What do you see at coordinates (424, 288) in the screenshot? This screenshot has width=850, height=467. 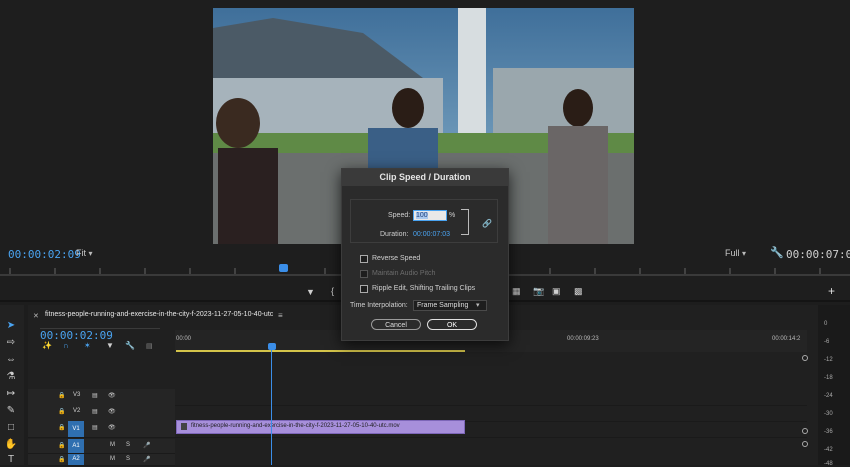 I see `ripple-edit-label: Ripple Edit, Shifting Trailing Clips` at bounding box center [424, 288].